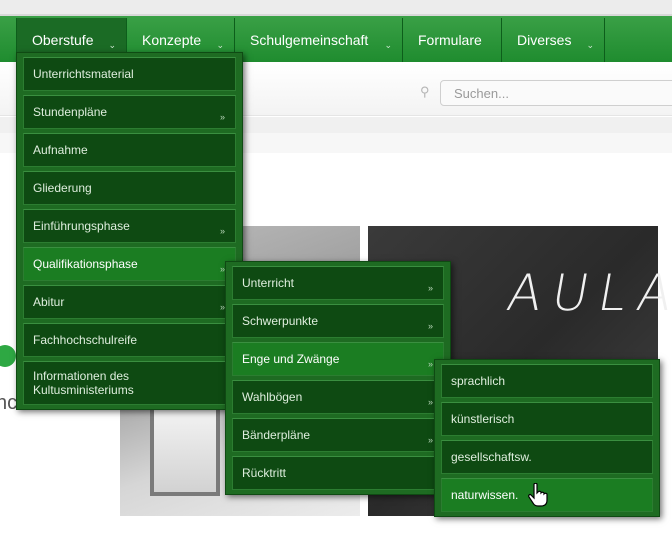  I want to click on hand-cursor-icon, so click(538, 495).